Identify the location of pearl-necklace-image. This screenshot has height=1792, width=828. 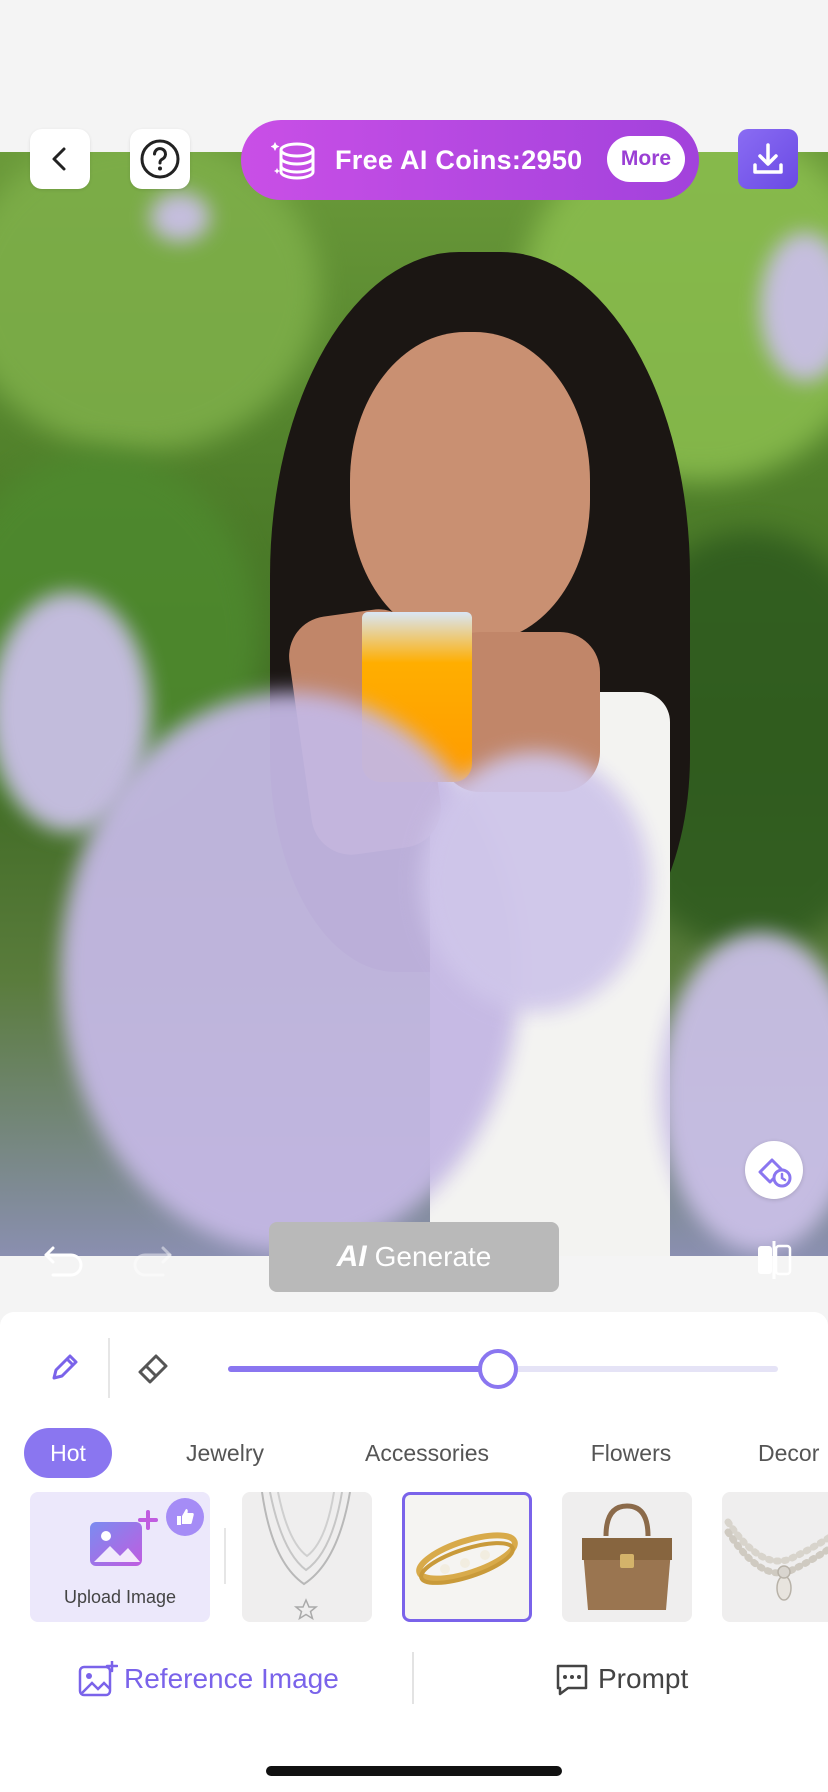
(776, 1559).